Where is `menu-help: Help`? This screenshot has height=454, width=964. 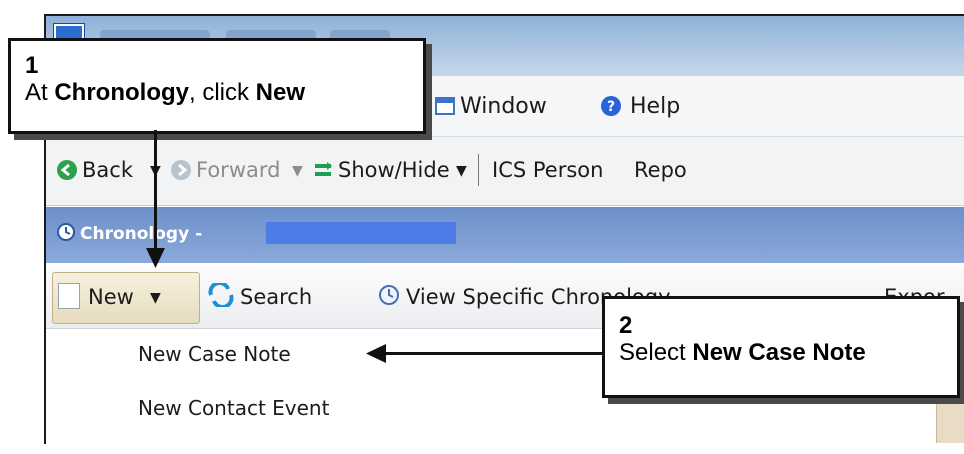
menu-help: Help is located at coordinates (655, 106).